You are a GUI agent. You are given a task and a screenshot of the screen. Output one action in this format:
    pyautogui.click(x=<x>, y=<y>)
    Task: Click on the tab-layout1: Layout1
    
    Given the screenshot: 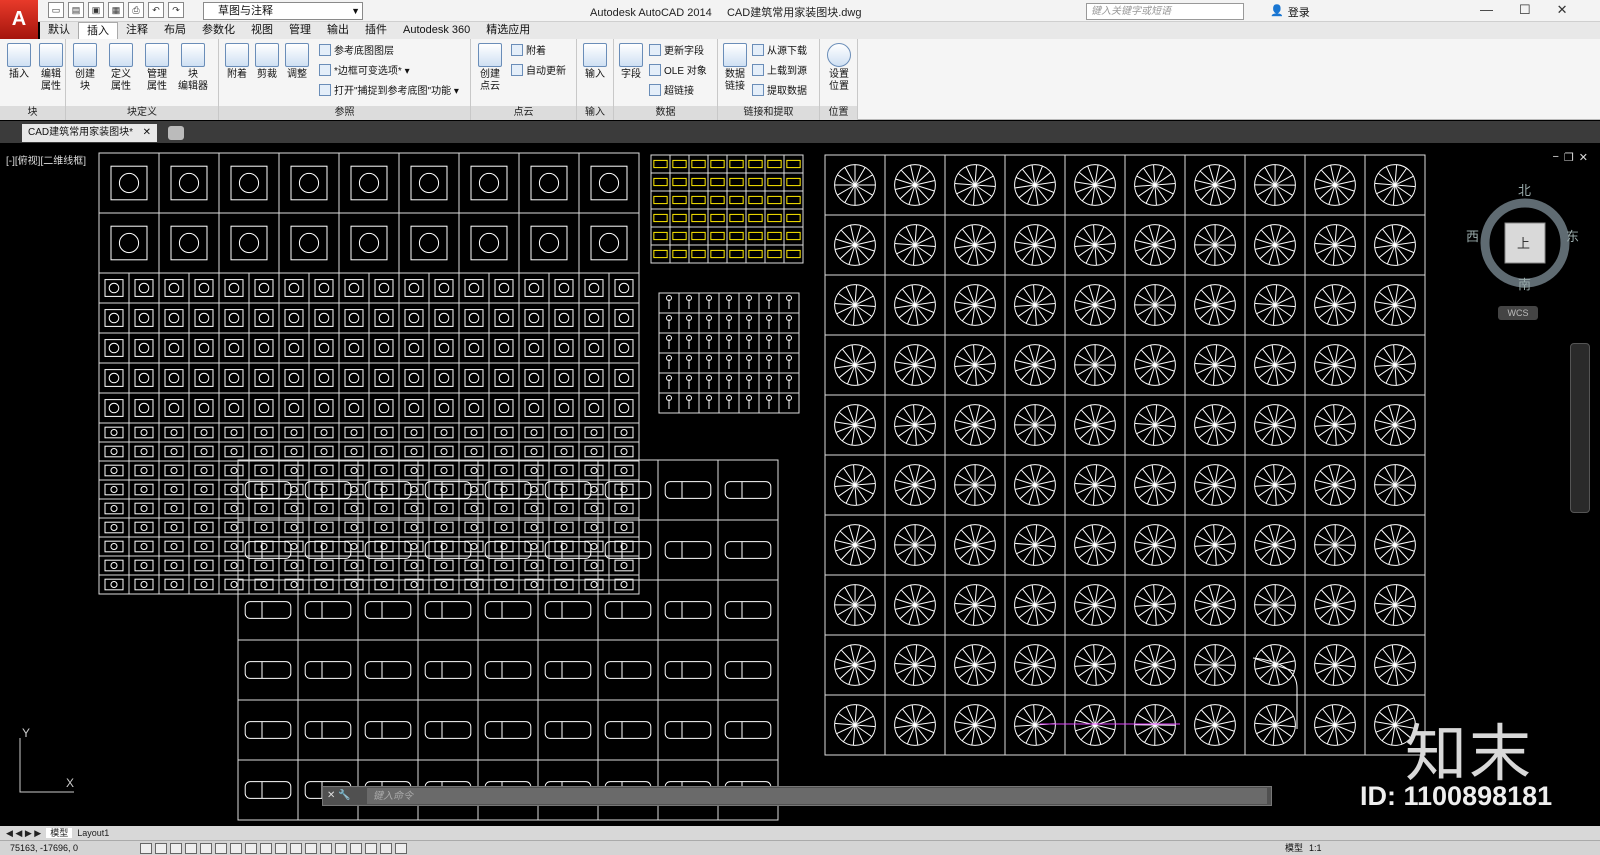 What is the action you would take?
    pyautogui.click(x=93, y=833)
    